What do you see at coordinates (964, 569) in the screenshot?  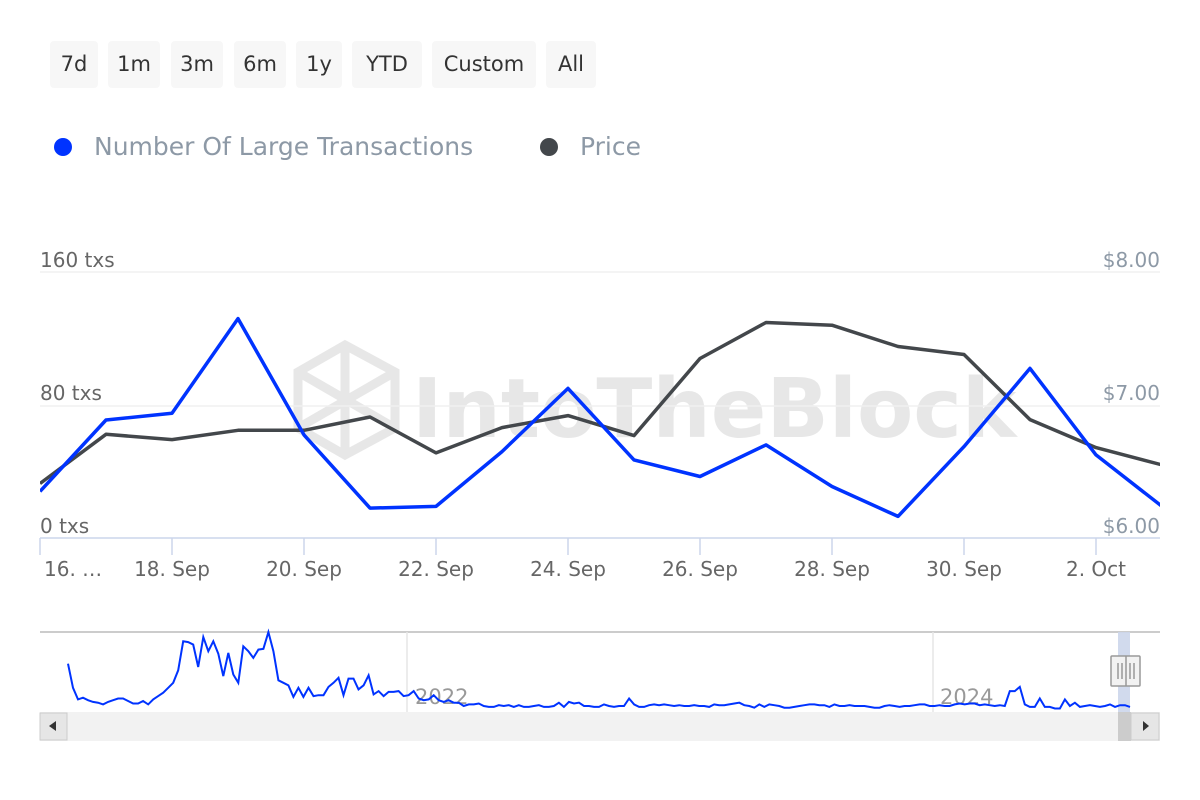 I see `x-tick-label: 30. Sep` at bounding box center [964, 569].